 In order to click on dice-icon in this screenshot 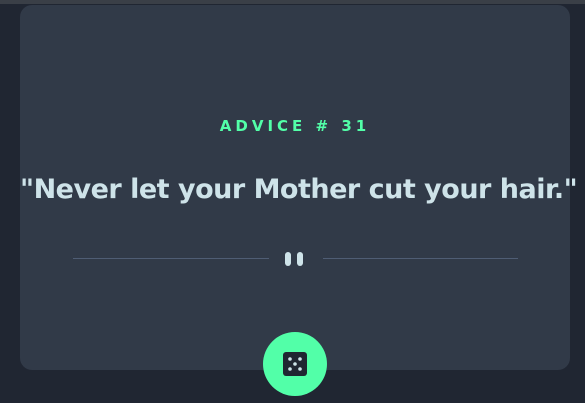, I will do `click(295, 364)`.